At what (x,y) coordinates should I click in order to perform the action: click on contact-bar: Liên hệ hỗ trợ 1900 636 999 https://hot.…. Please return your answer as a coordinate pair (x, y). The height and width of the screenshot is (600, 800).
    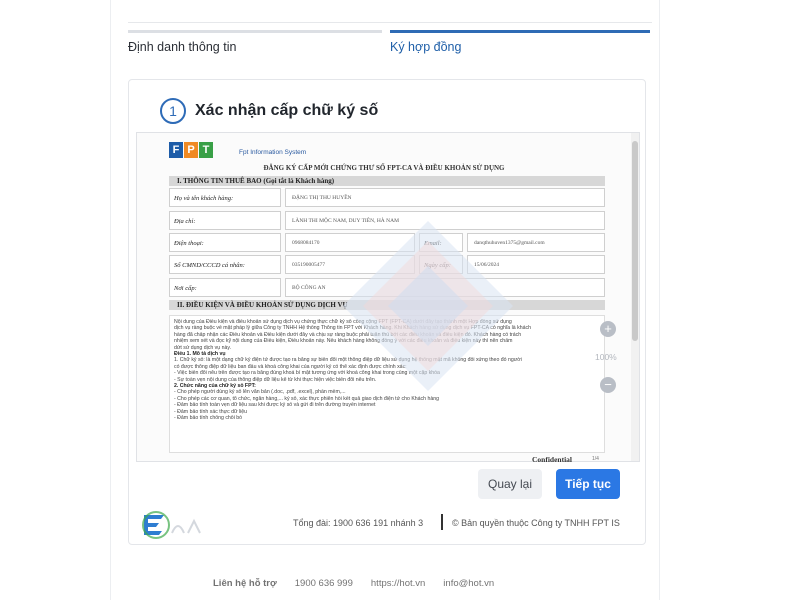
    Looking at the image, I should click on (353, 583).